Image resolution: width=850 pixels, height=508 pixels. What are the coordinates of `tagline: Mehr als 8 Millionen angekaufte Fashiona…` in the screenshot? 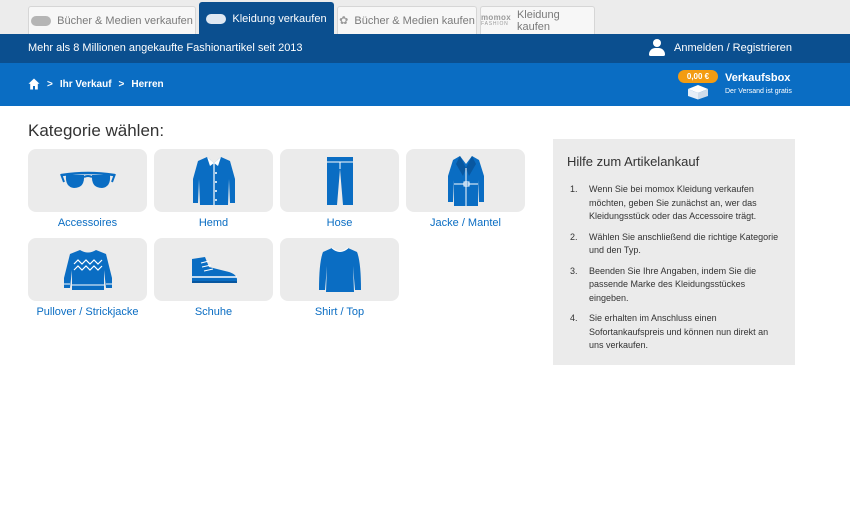 It's located at (165, 48).